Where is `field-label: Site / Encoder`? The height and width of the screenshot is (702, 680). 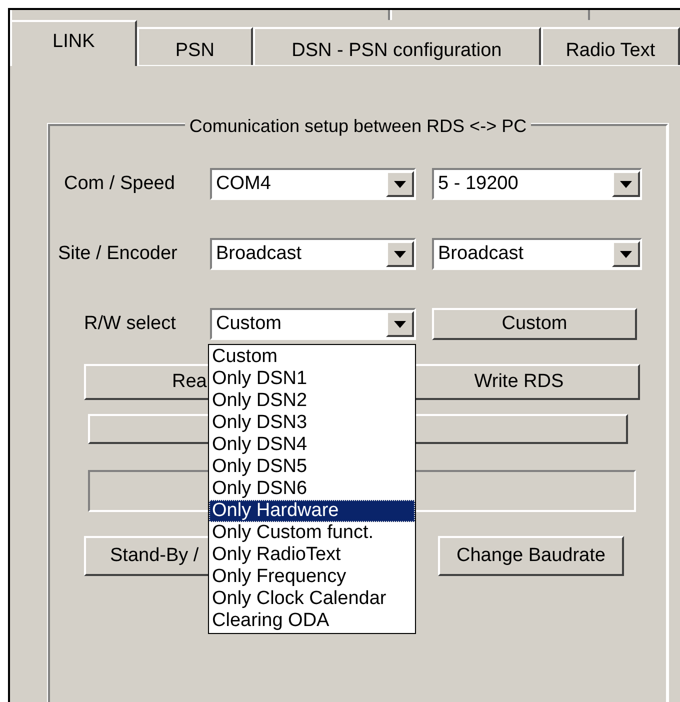
field-label: Site / Encoder is located at coordinates (118, 254).